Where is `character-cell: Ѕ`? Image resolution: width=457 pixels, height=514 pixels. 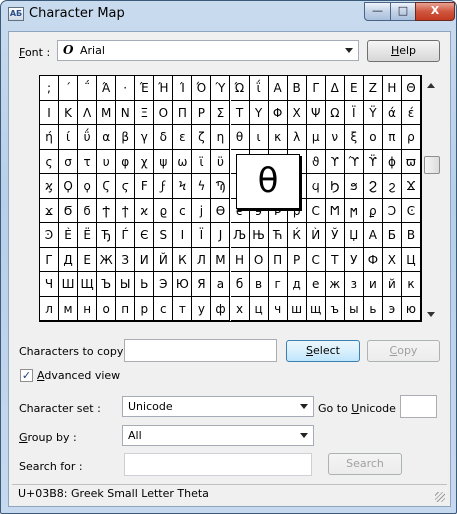
character-cell: Ѕ is located at coordinates (164, 235).